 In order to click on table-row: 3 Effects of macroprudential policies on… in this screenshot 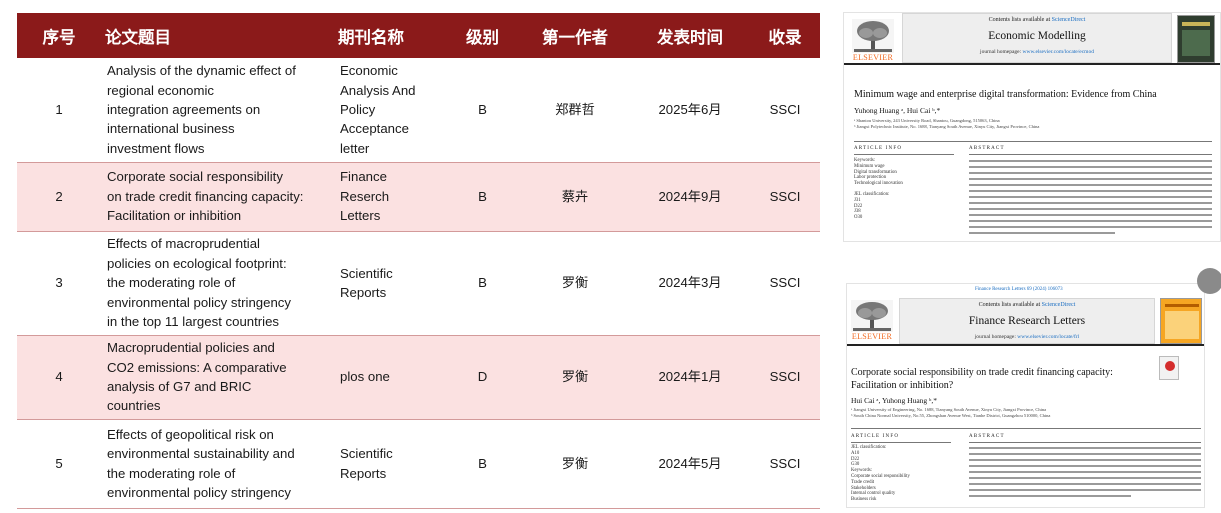, I will do `click(418, 283)`.